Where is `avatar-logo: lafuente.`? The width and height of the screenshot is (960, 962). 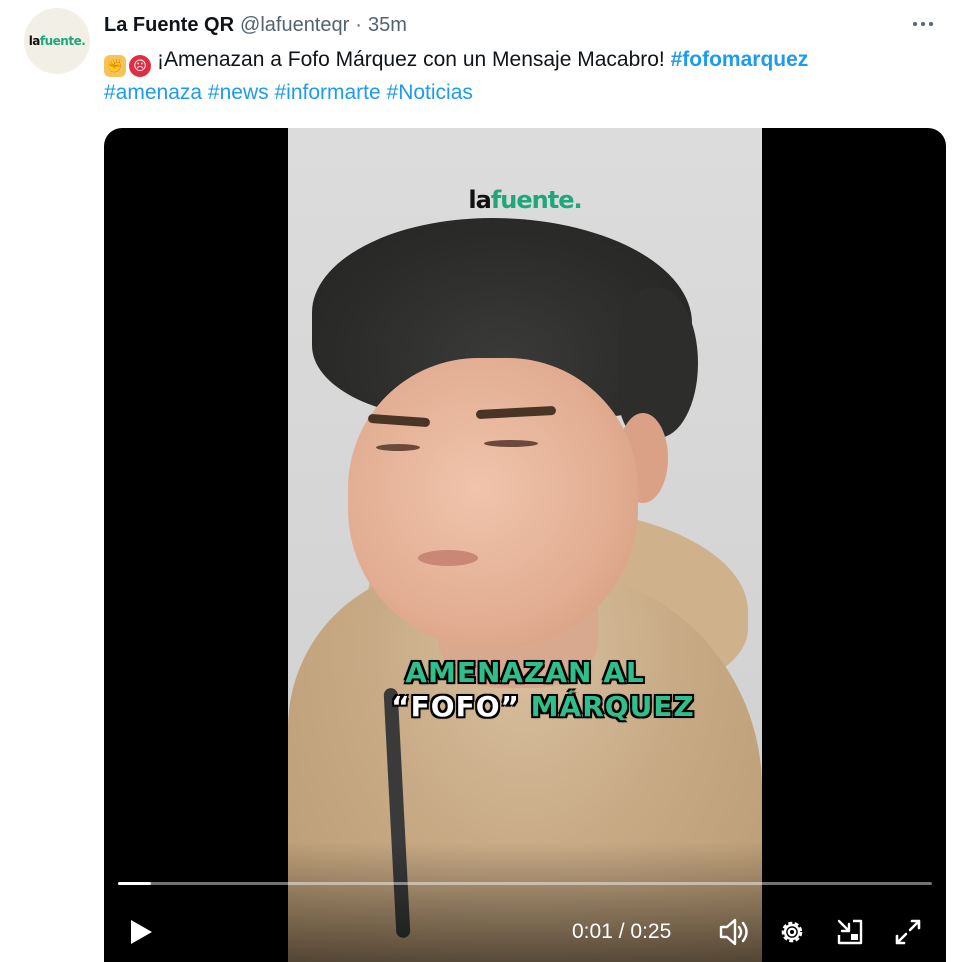
avatar-logo: lafuente. is located at coordinates (57, 41).